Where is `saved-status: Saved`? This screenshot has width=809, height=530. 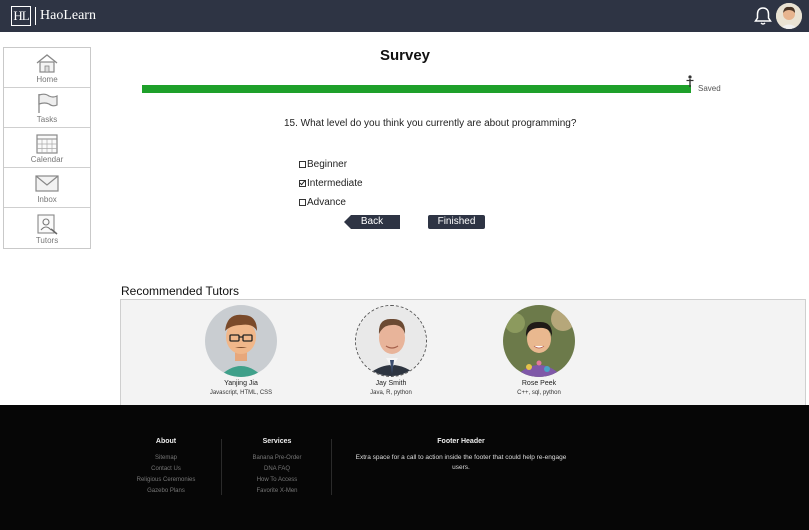 saved-status: Saved is located at coordinates (709, 88).